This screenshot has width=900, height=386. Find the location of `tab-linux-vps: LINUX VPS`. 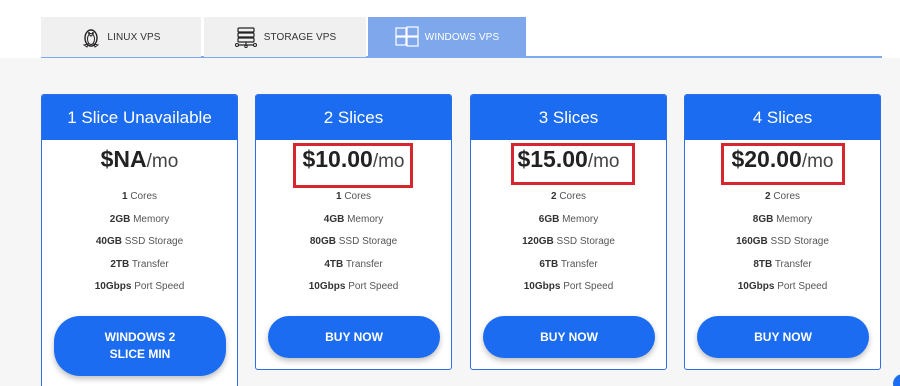

tab-linux-vps: LINUX VPS is located at coordinates (121, 37).